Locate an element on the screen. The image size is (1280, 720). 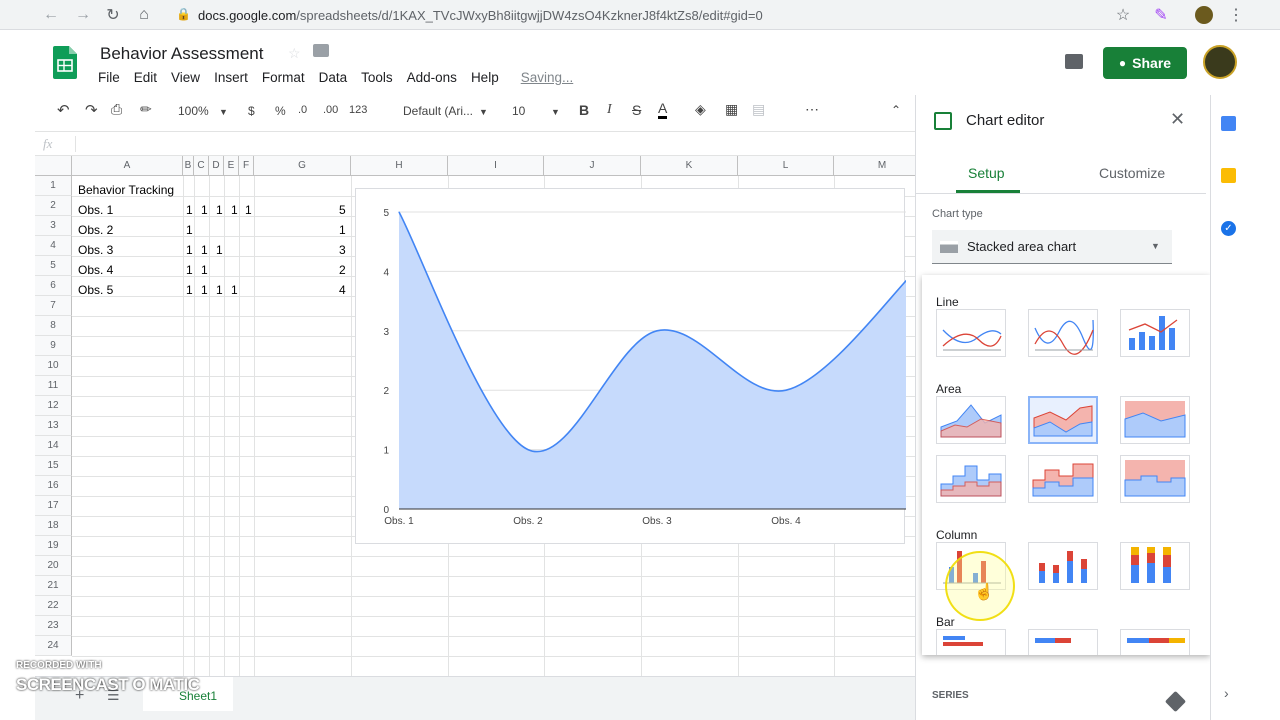
cell-g5: 2 is located at coordinates (342, 270).